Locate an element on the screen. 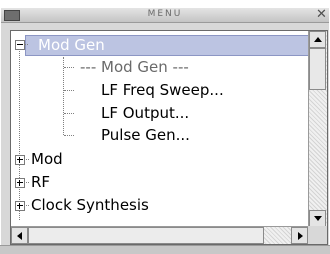  horizontal-scrollbar is located at coordinates (159, 235).